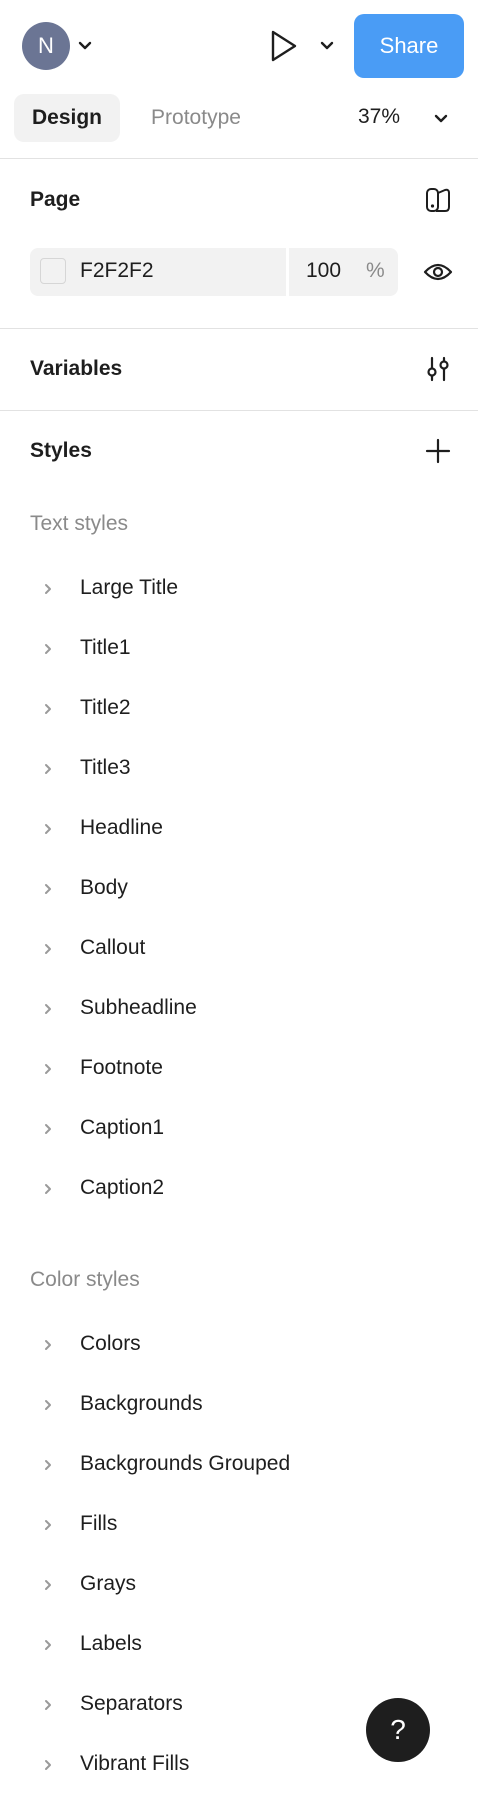  I want to click on style-item-label: Callout, so click(113, 947).